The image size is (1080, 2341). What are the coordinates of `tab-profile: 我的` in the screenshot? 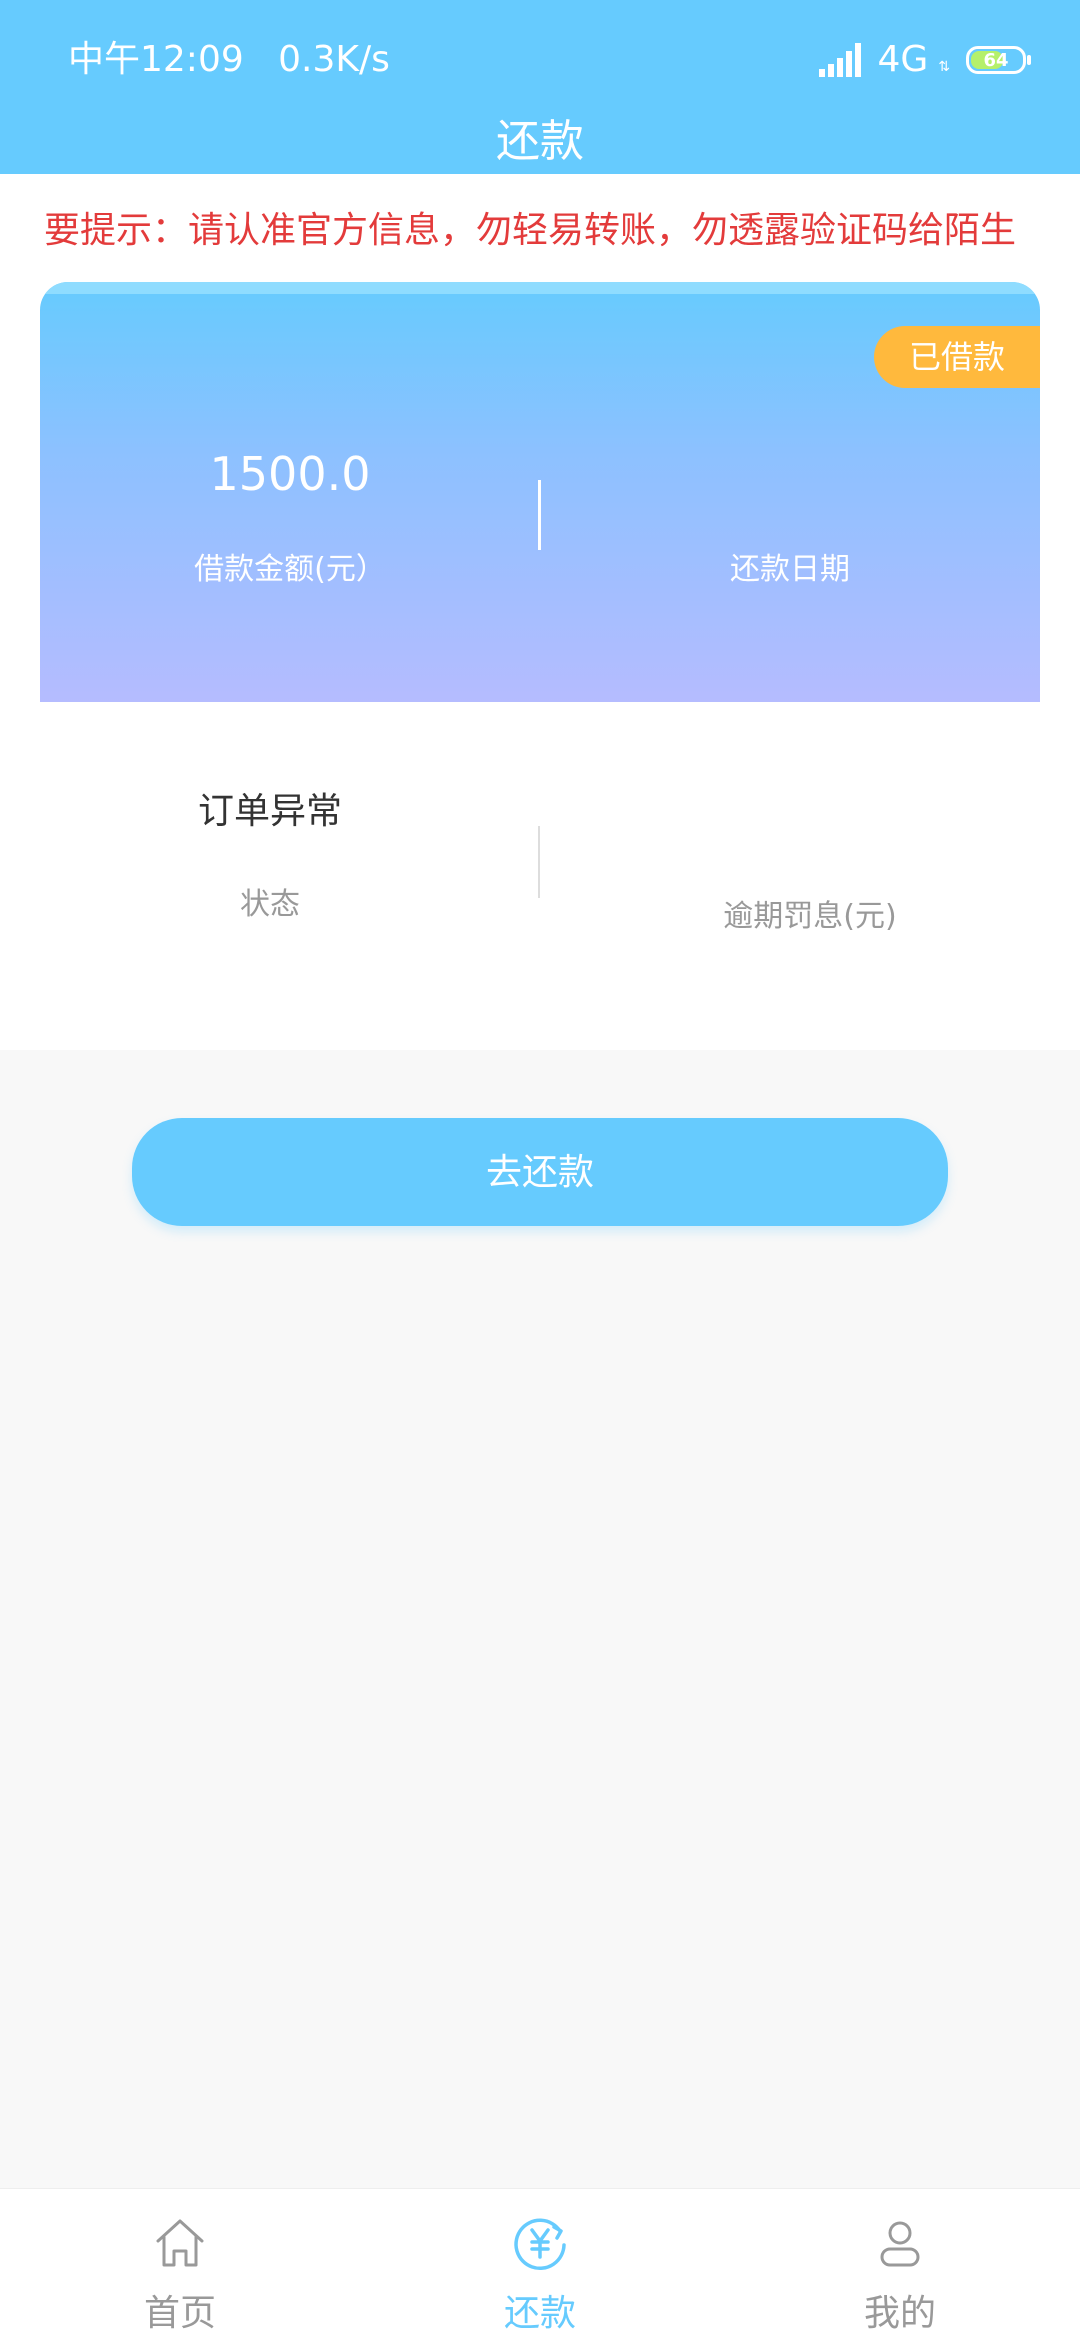 It's located at (900, 2265).